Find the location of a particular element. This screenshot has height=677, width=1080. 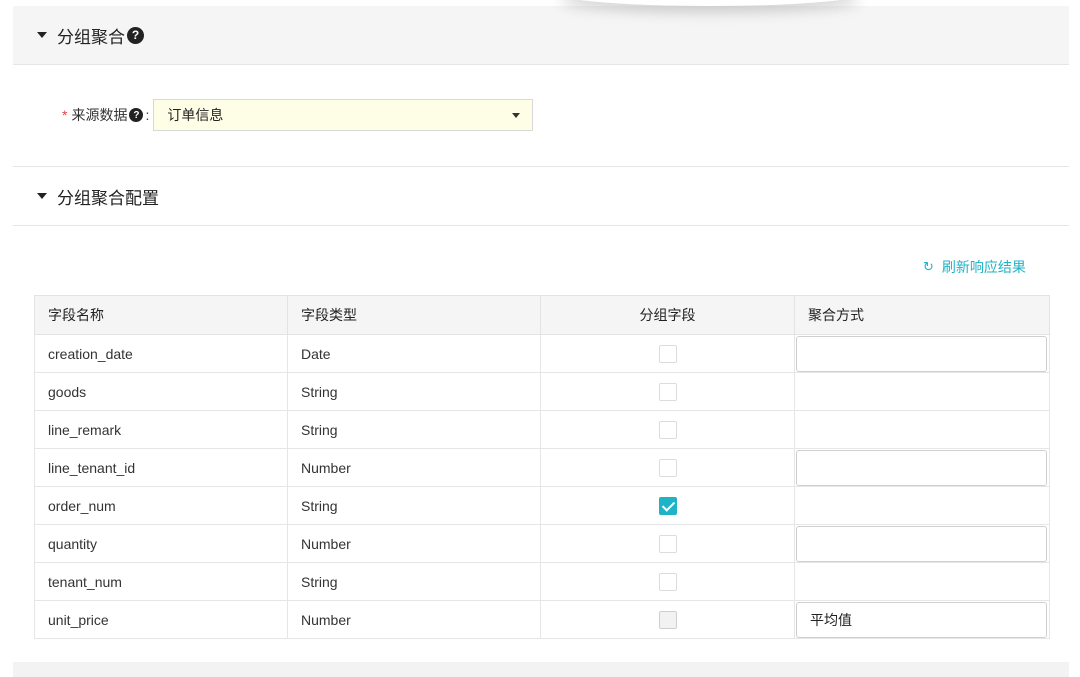

section-title: 分组聚合配置 is located at coordinates (108, 198).